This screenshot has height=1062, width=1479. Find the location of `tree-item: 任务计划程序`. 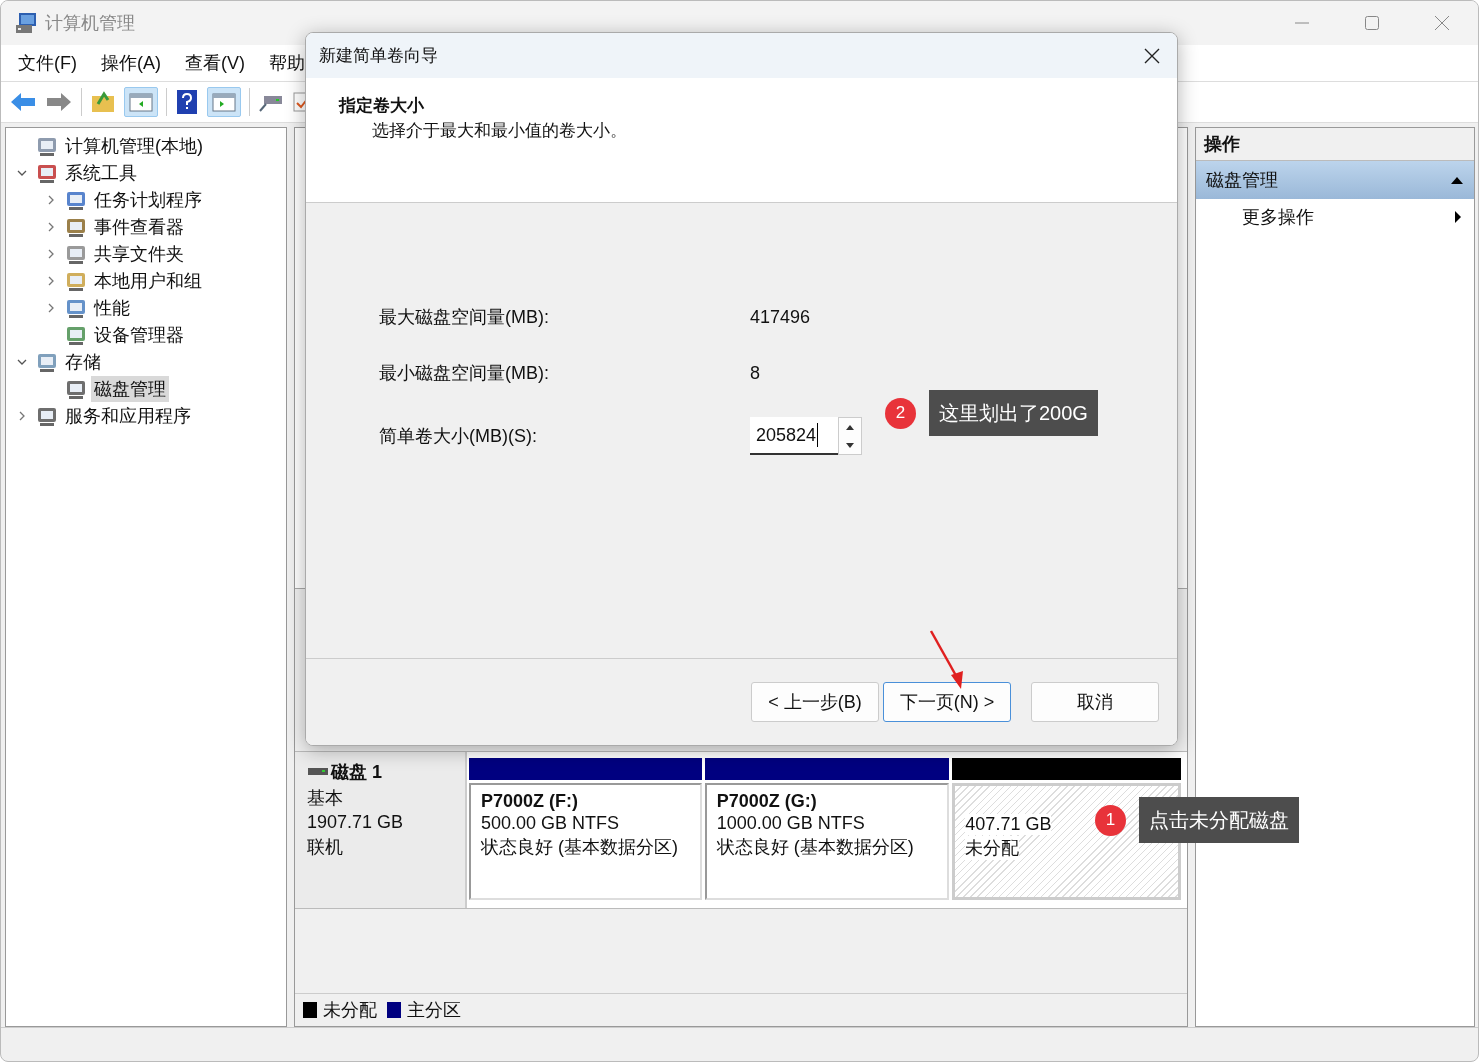

tree-item: 任务计划程序 is located at coordinates (148, 199).